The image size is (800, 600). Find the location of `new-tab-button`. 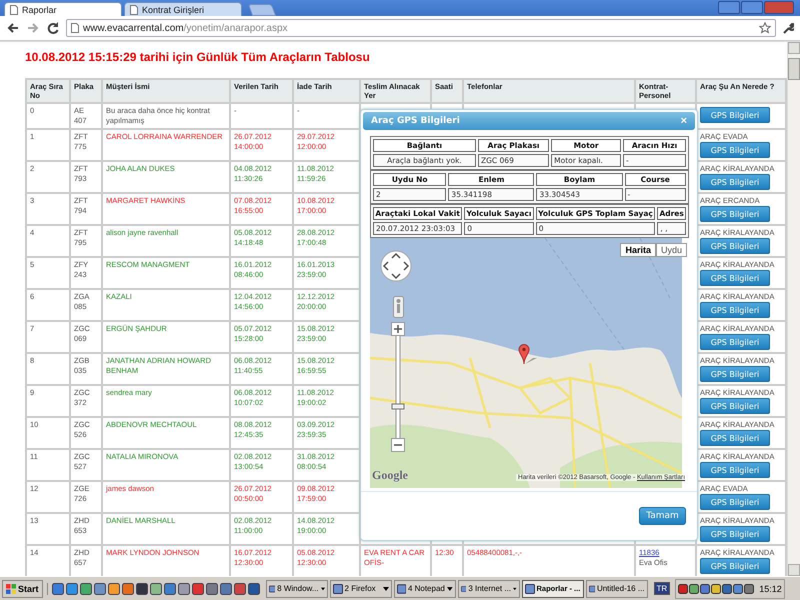

new-tab-button is located at coordinates (262, 10).